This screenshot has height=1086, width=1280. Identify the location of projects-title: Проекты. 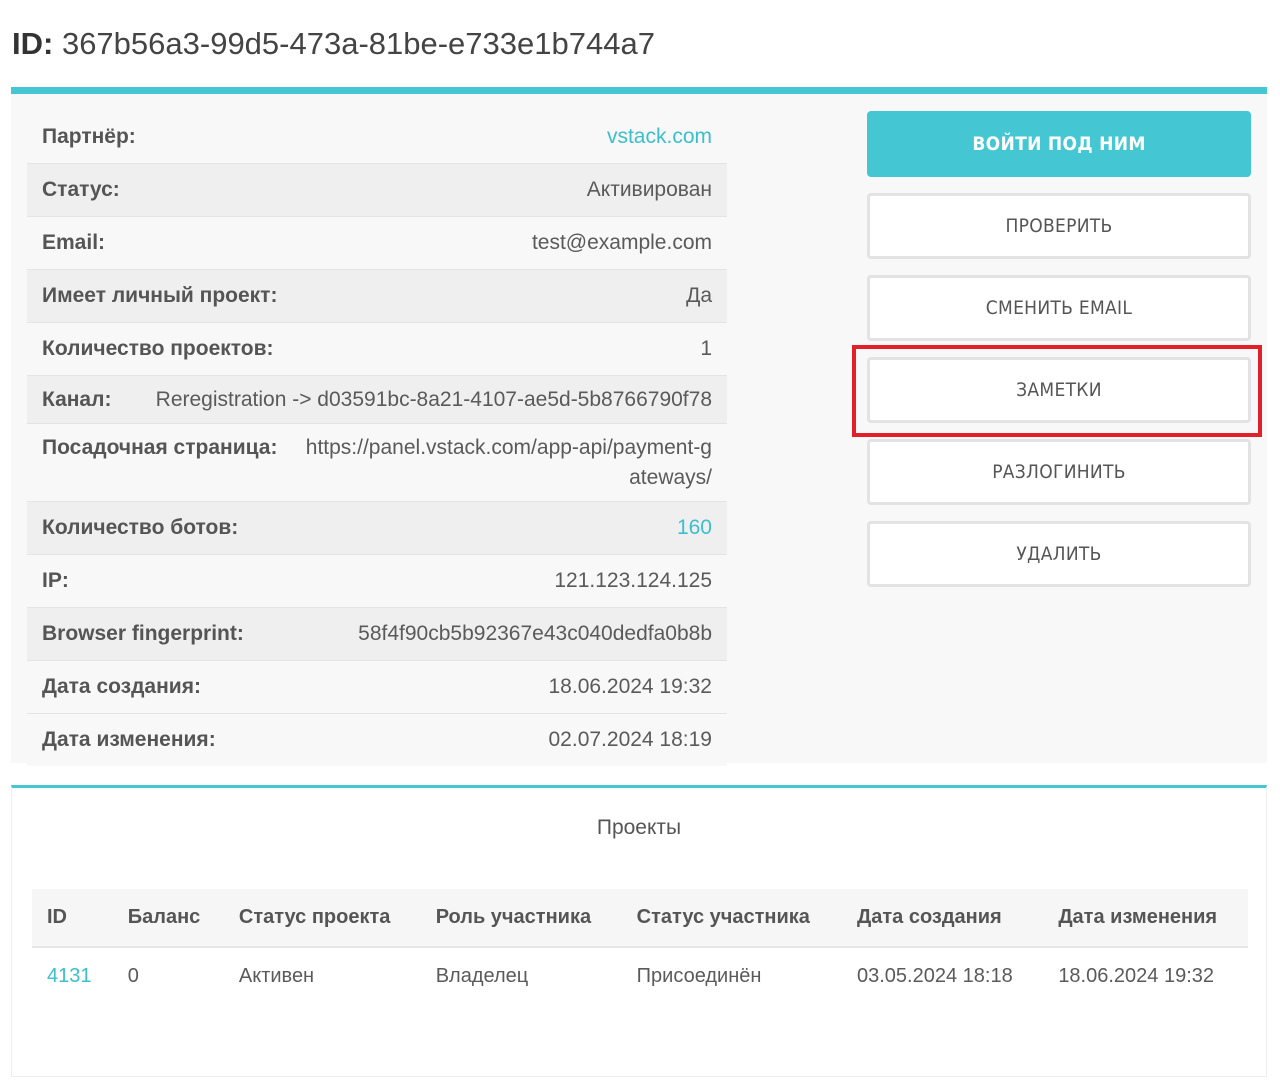
(639, 827).